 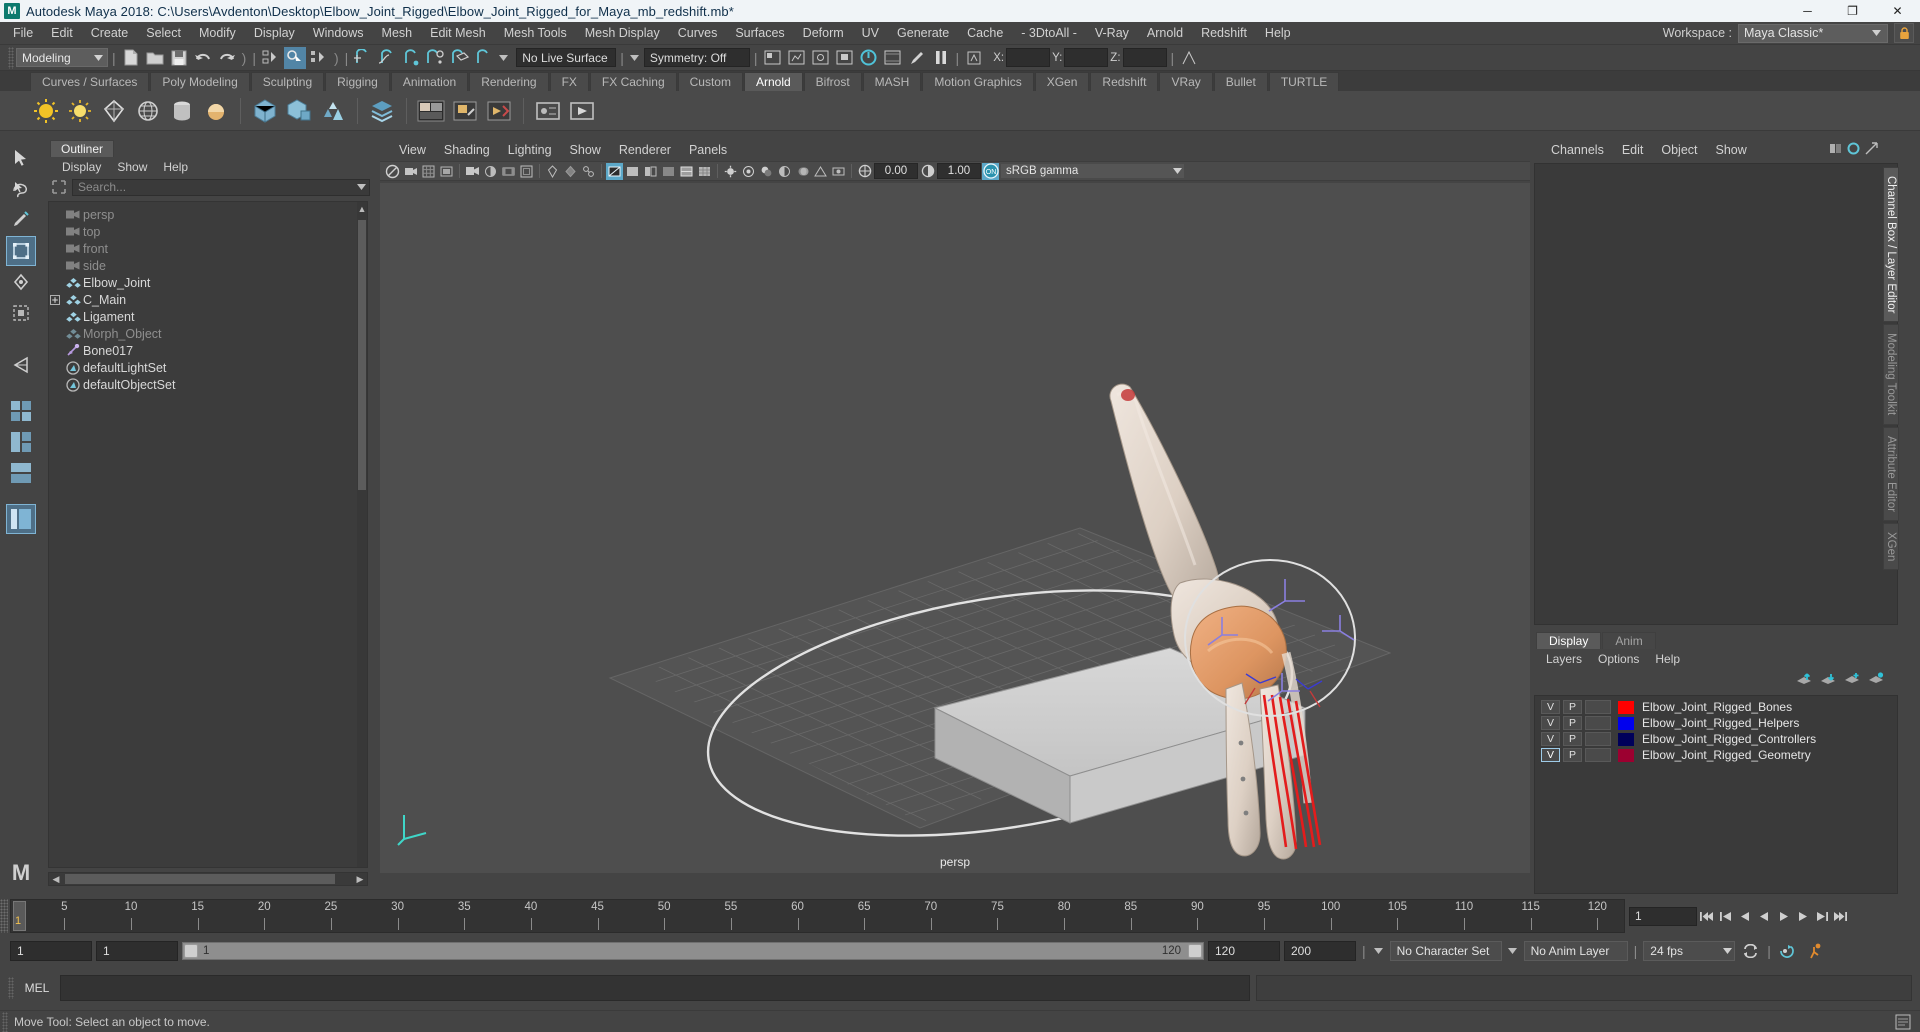 I want to click on select-hierarchy-icon, so click(x=271, y=58).